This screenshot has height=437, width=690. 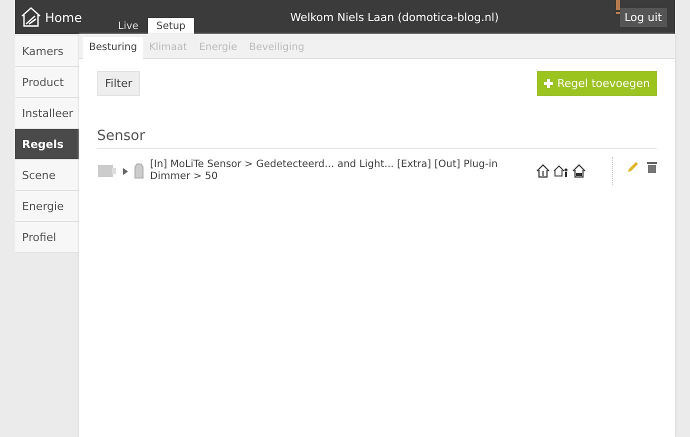 What do you see at coordinates (47, 206) in the screenshot?
I see `sidebar-item: Energie` at bounding box center [47, 206].